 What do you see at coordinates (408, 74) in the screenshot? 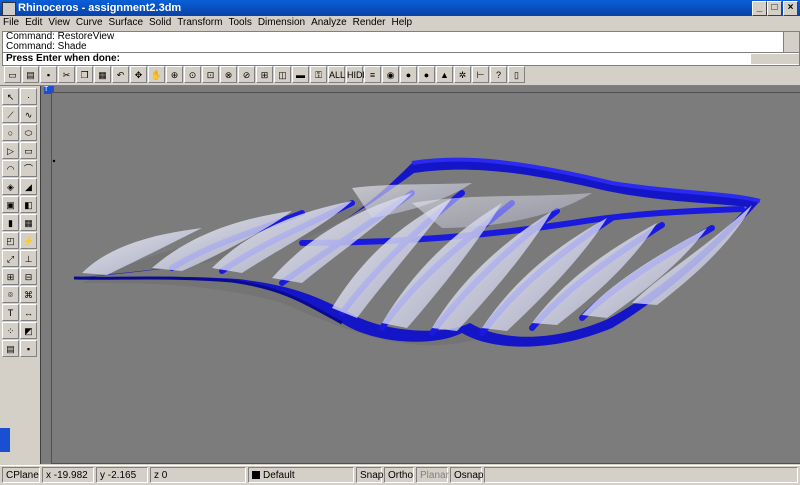
I see `shaded-sphere-icon: ●` at bounding box center [408, 74].